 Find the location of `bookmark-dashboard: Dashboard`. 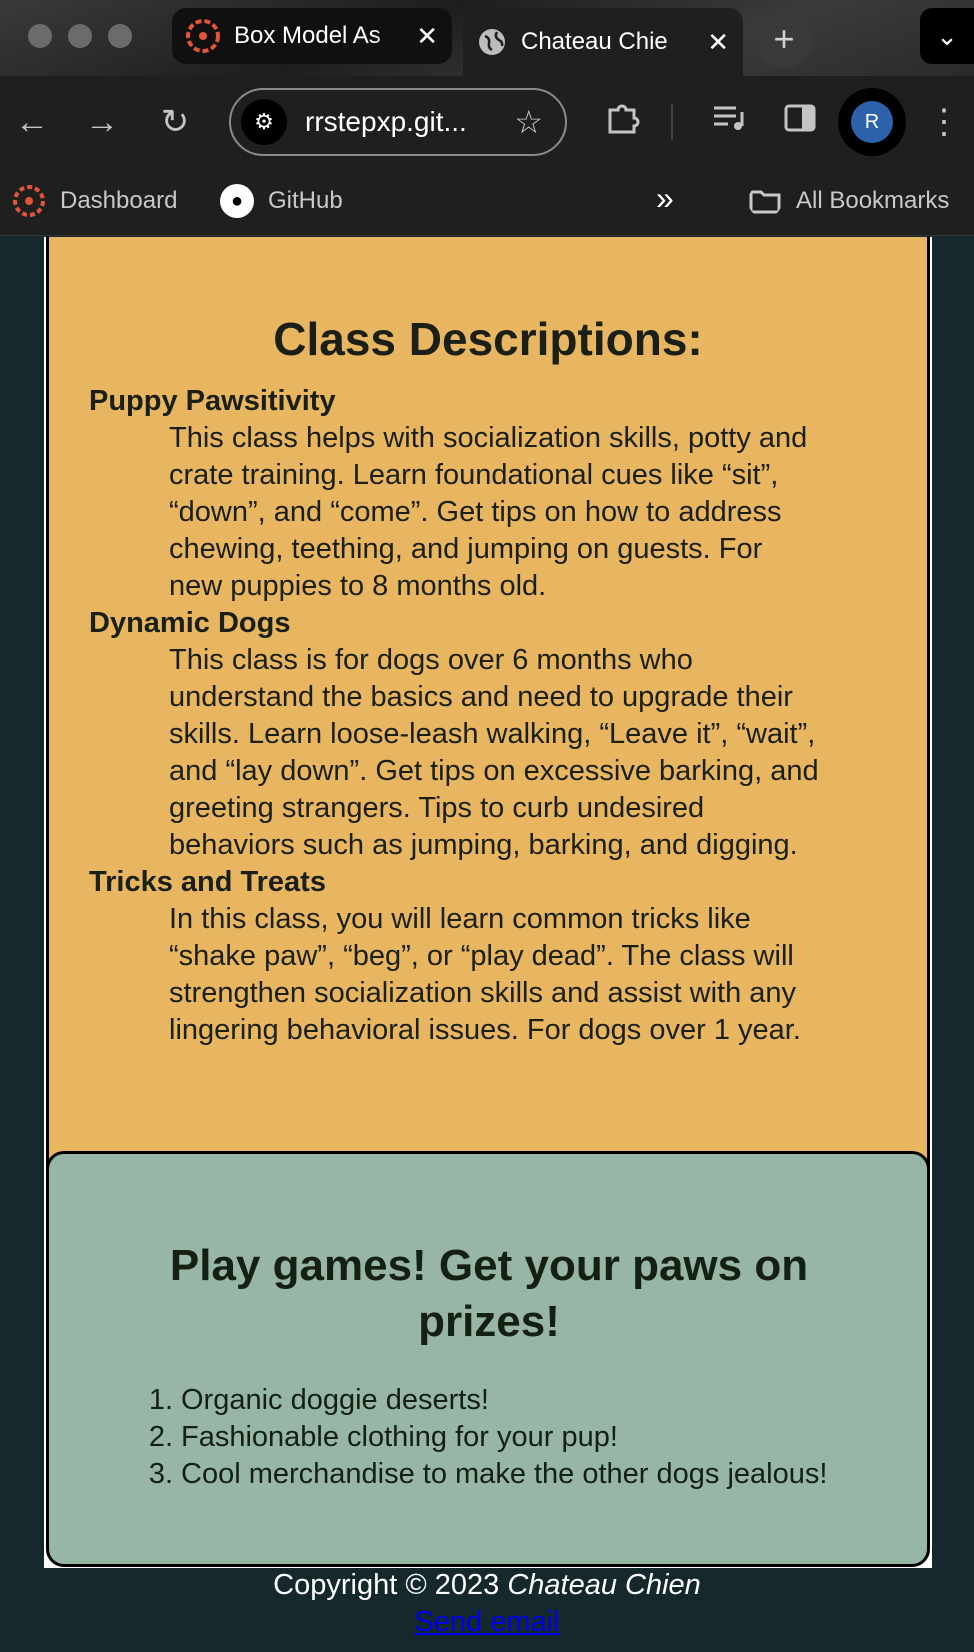

bookmark-dashboard: Dashboard is located at coordinates (94, 201).